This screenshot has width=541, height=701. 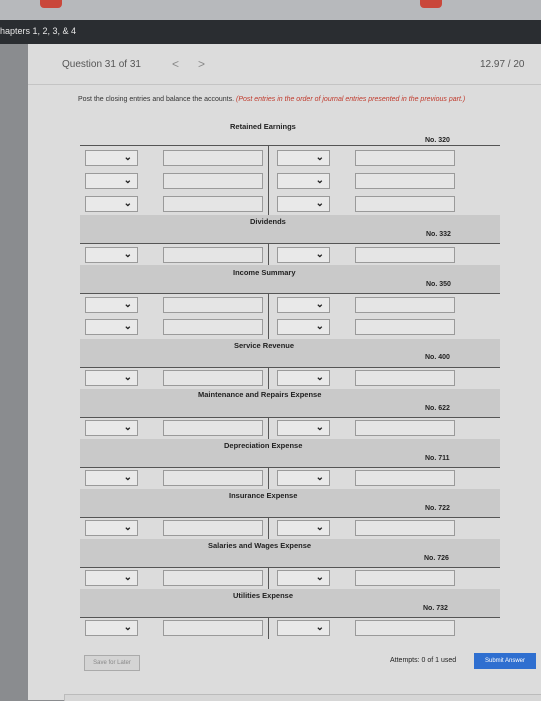 What do you see at coordinates (437, 458) in the screenshot?
I see `account-number: No. 711` at bounding box center [437, 458].